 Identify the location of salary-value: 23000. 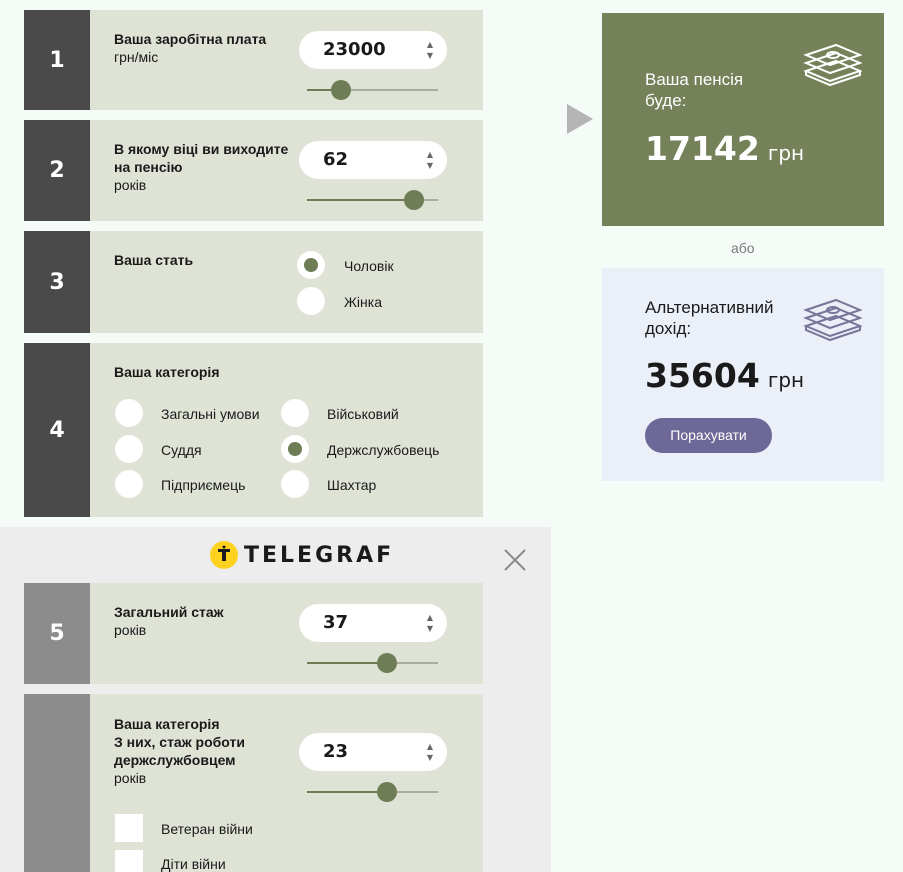
(354, 49).